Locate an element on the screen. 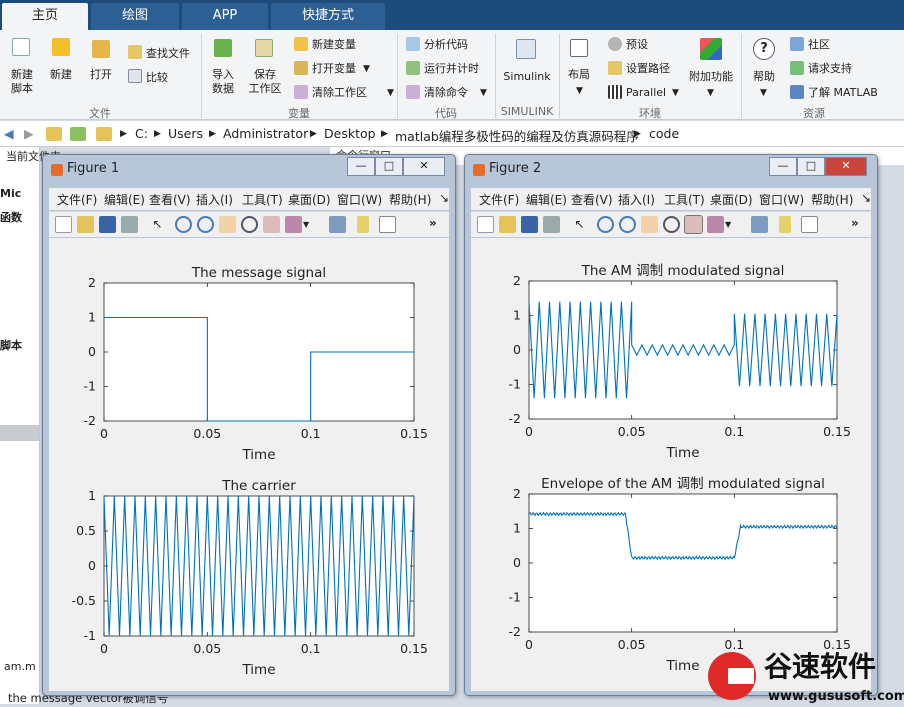  preferences-button: 预设 is located at coordinates (637, 45).